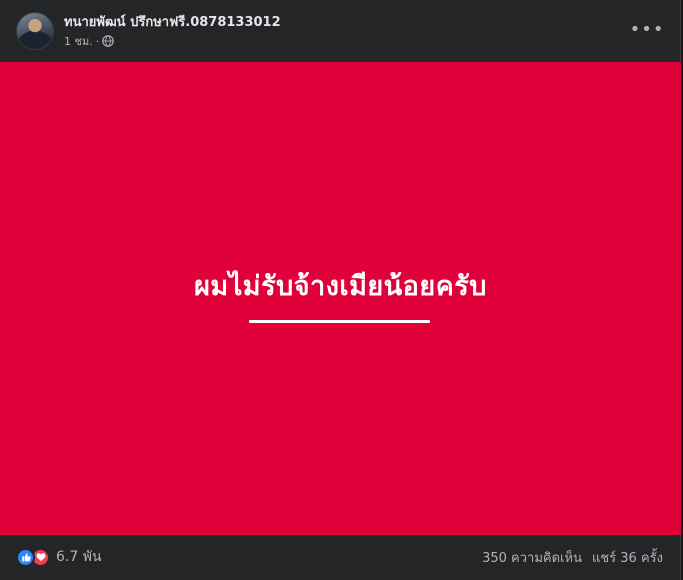 The height and width of the screenshot is (580, 683). What do you see at coordinates (340, 286) in the screenshot?
I see `banner-text: ผมไม่รับจ้างเมียน้อยครับ` at bounding box center [340, 286].